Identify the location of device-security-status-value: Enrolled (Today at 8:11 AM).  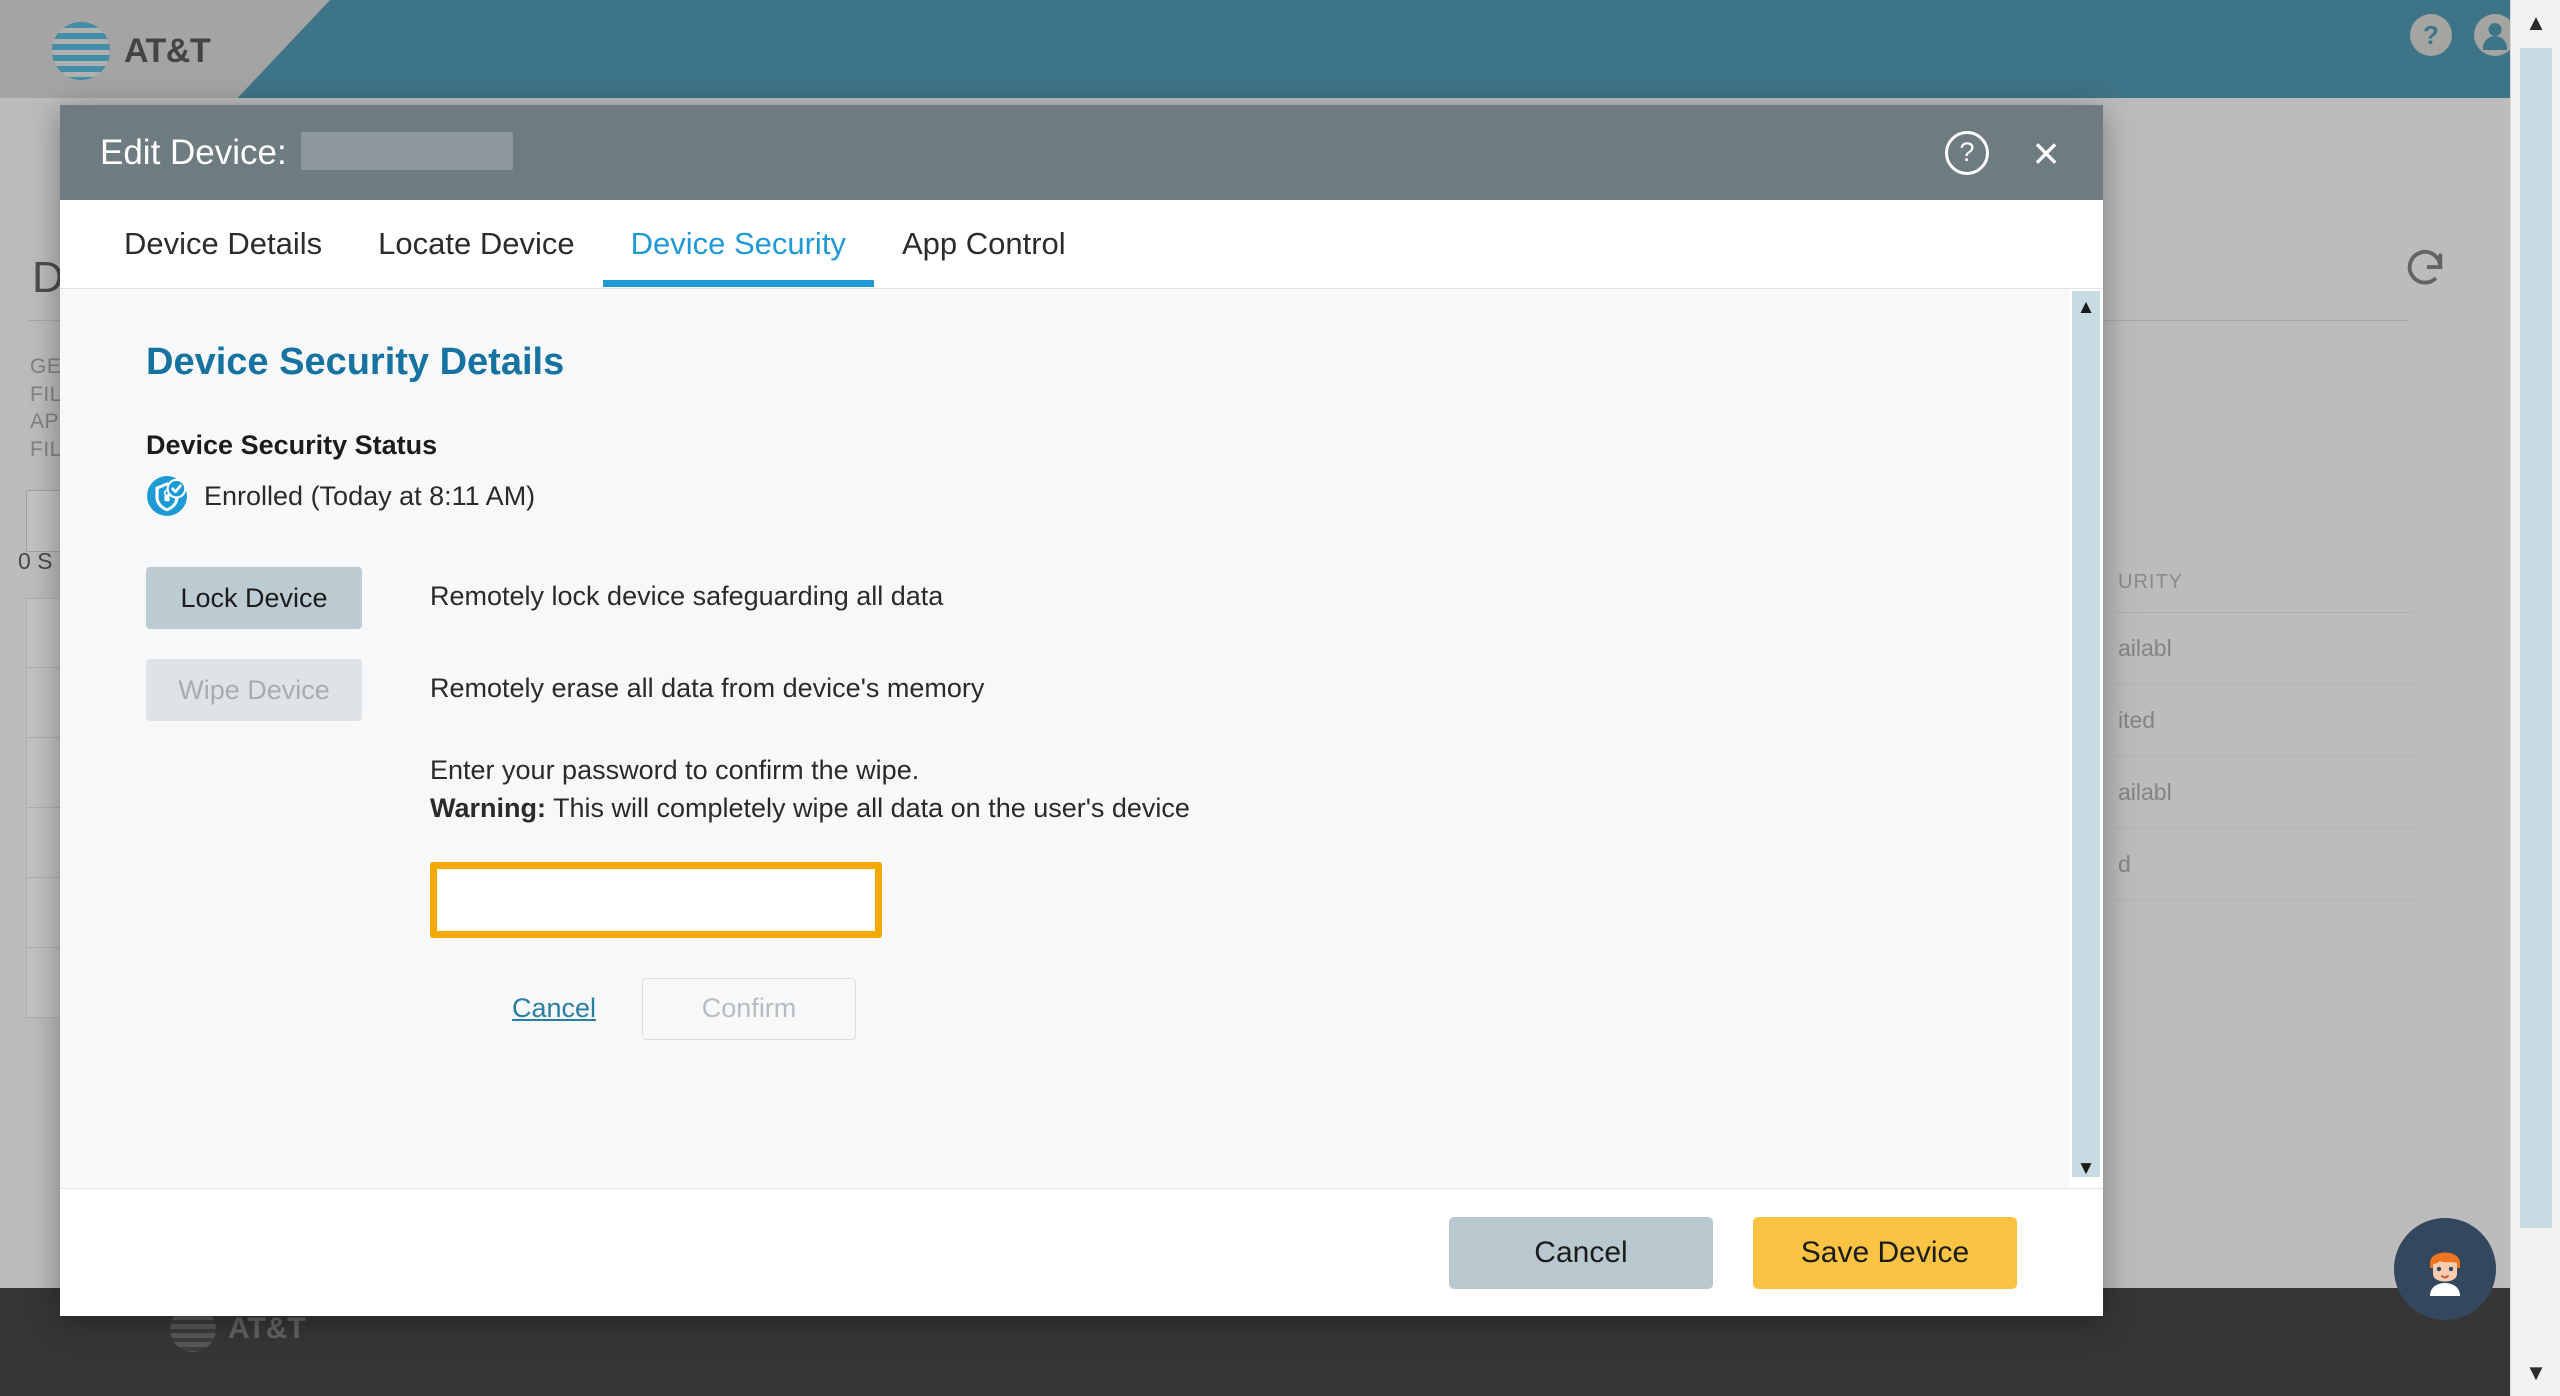
(370, 495).